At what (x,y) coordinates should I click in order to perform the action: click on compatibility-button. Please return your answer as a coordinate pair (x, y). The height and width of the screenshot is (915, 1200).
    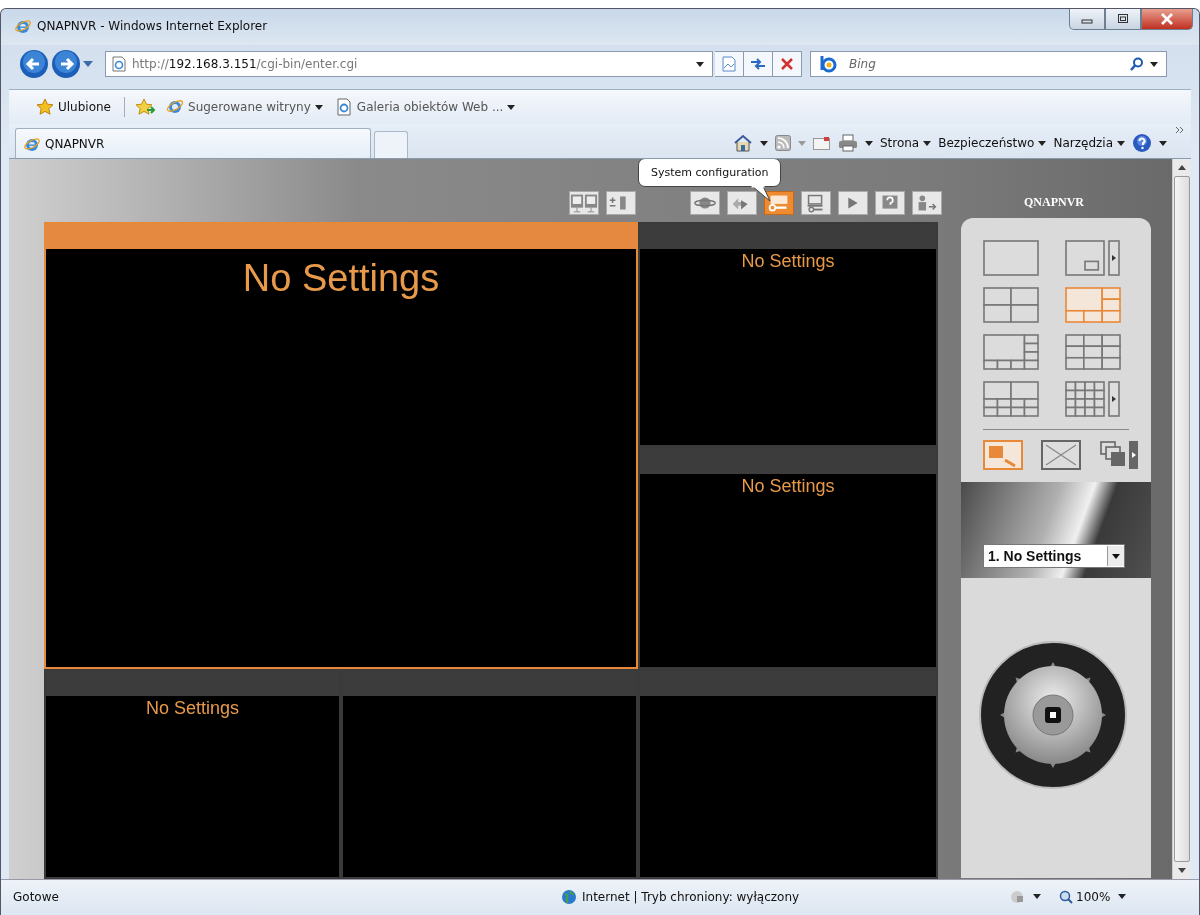
    Looking at the image, I should click on (729, 64).